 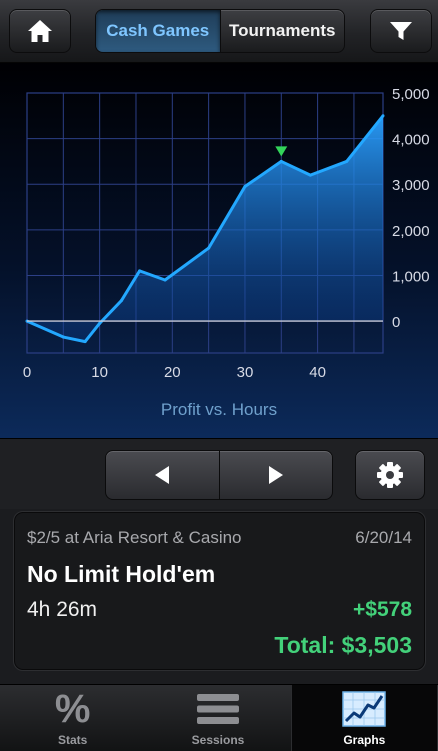 I want to click on settings-button, so click(x=390, y=475).